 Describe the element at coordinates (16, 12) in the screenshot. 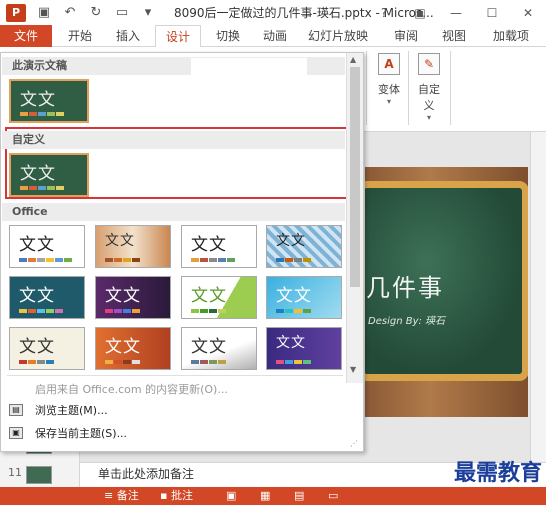

I see `powerpoint-logo-icon: P` at that location.